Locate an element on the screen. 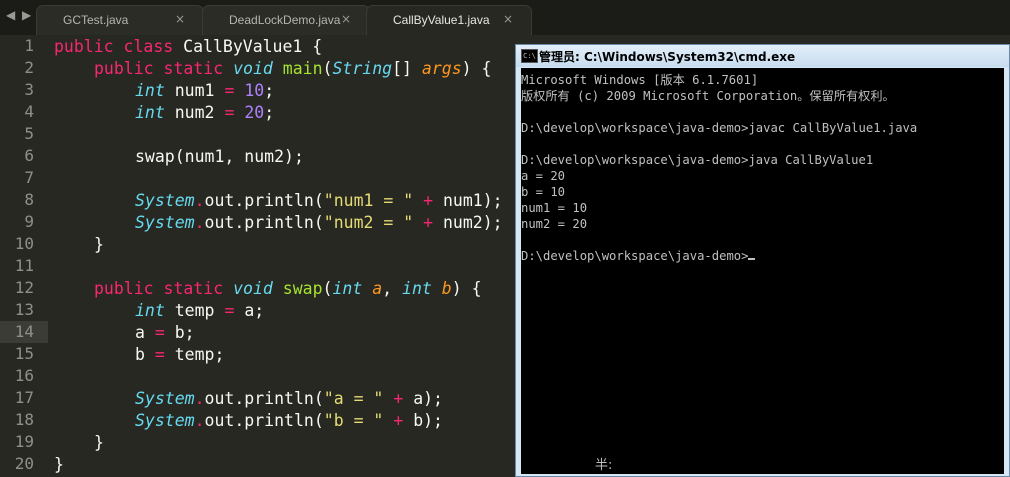 The height and width of the screenshot is (477, 1010). console-prompt-line: D:\develop\workspace\java-demo> is located at coordinates (638, 256).